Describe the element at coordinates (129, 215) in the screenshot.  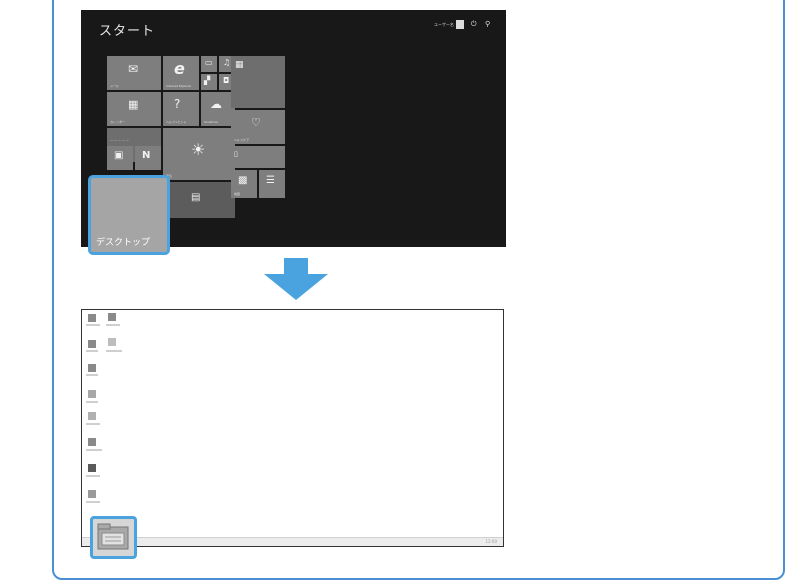
I see `desktop-tile-highlight: デスクトップ` at that location.